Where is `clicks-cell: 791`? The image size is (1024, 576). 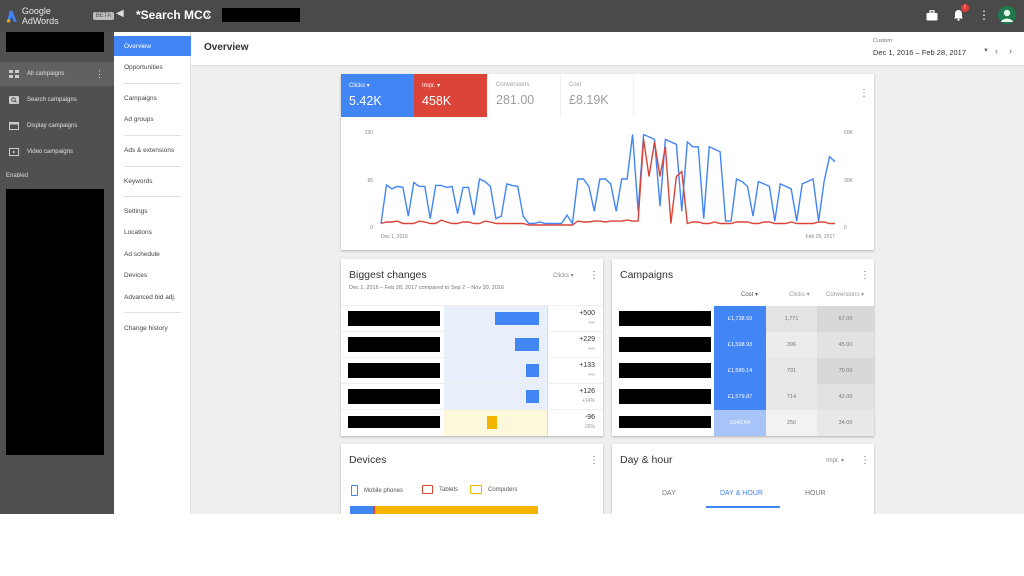
clicks-cell: 791 is located at coordinates (791, 371).